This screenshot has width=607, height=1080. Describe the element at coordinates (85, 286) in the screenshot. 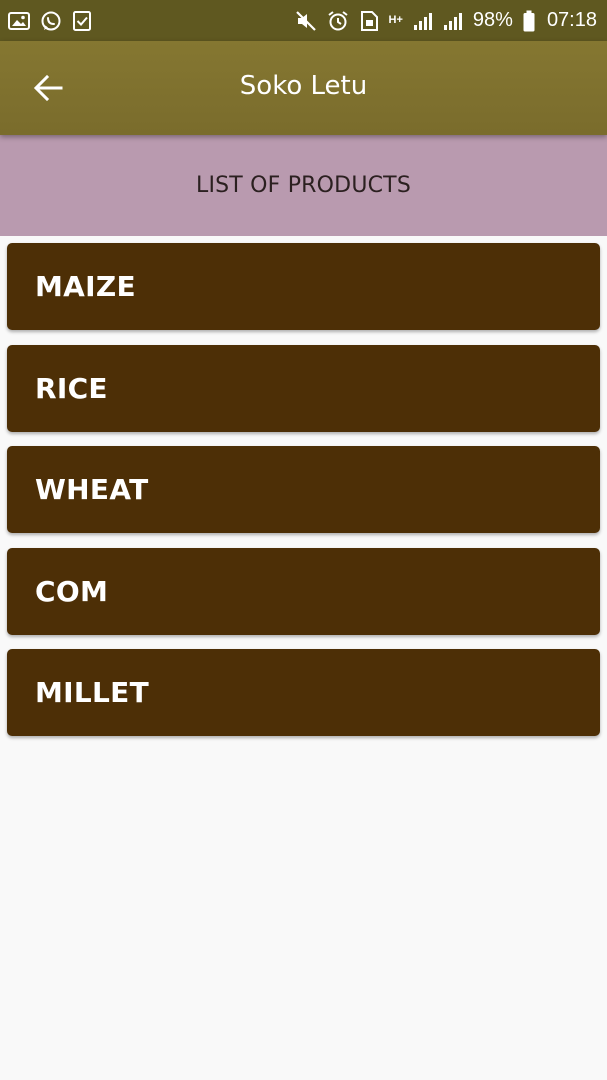

I see `product-label: MAIZE` at that location.